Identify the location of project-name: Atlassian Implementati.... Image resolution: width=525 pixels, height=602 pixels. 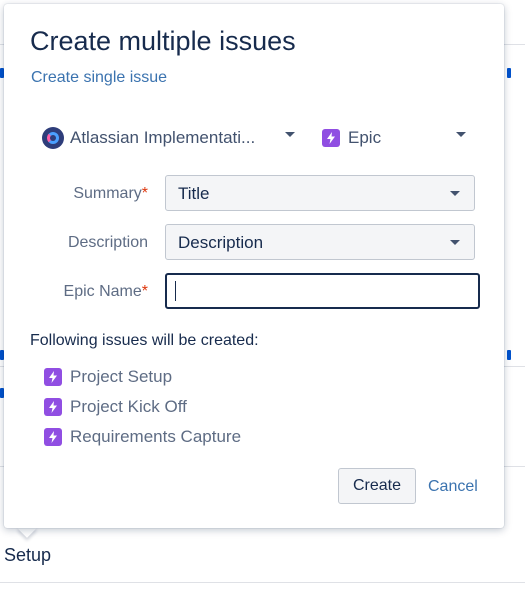
(163, 137).